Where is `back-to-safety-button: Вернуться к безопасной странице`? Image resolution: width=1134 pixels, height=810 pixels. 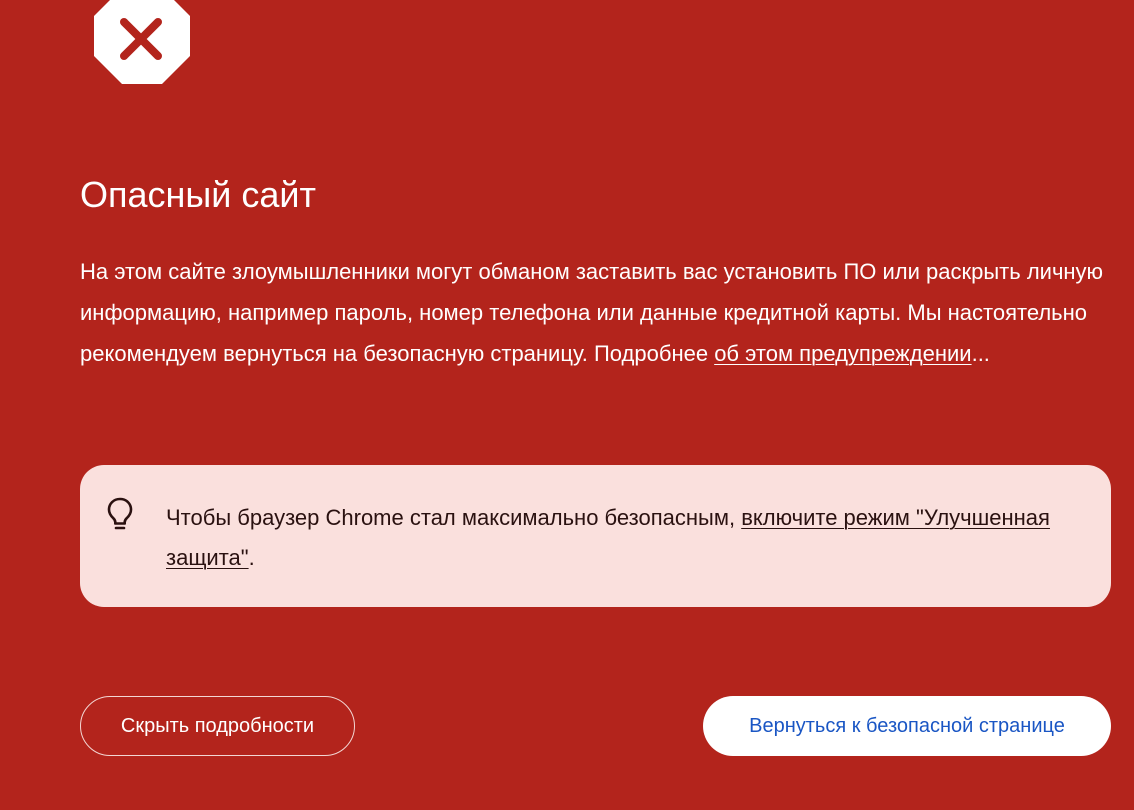
back-to-safety-button: Вернуться к безопасной странице is located at coordinates (907, 726).